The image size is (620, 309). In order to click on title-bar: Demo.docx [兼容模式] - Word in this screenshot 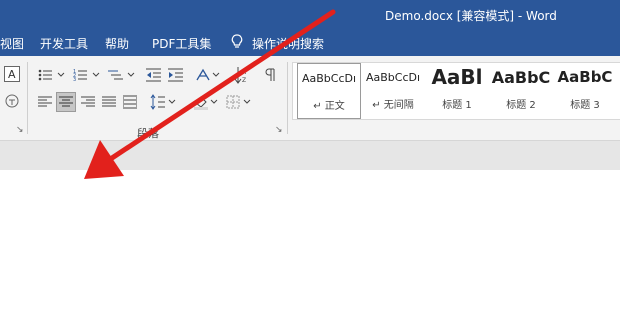, I will do `click(310, 15)`.